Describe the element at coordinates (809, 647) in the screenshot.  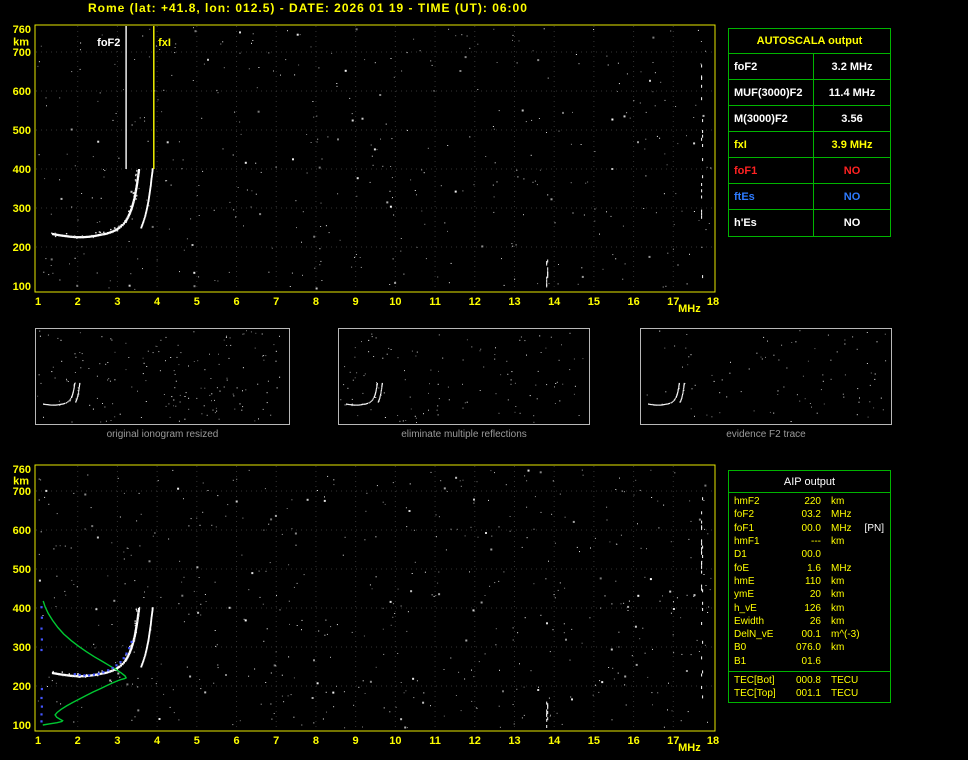
I see `aip-row-B0: B0 076.0 km` at that location.